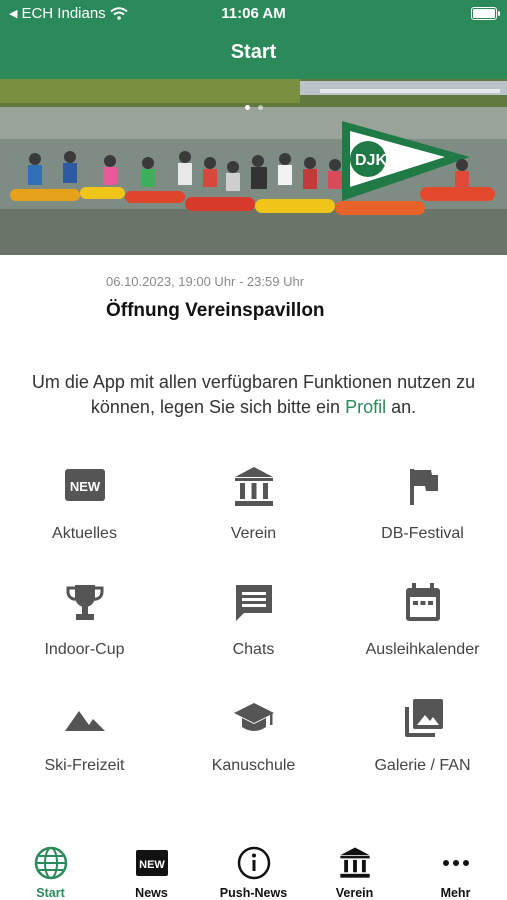 This screenshot has width=507, height=900. Describe the element at coordinates (485, 13) in the screenshot. I see `battery-icon` at that location.